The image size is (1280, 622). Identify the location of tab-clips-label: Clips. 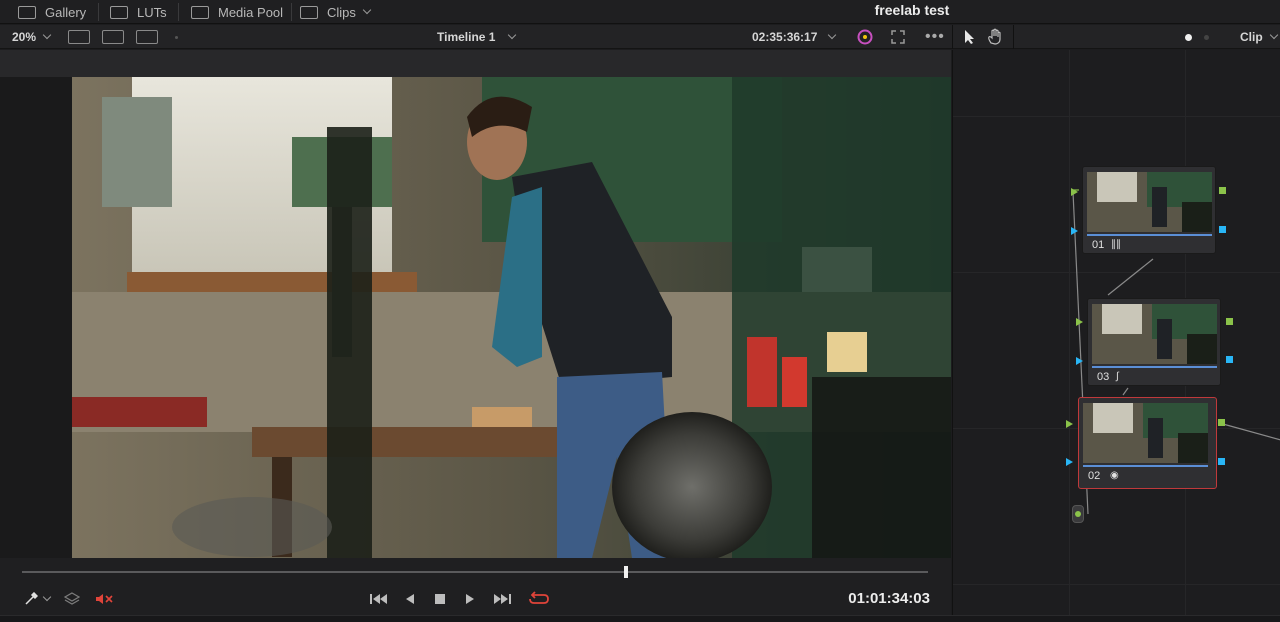
(341, 12).